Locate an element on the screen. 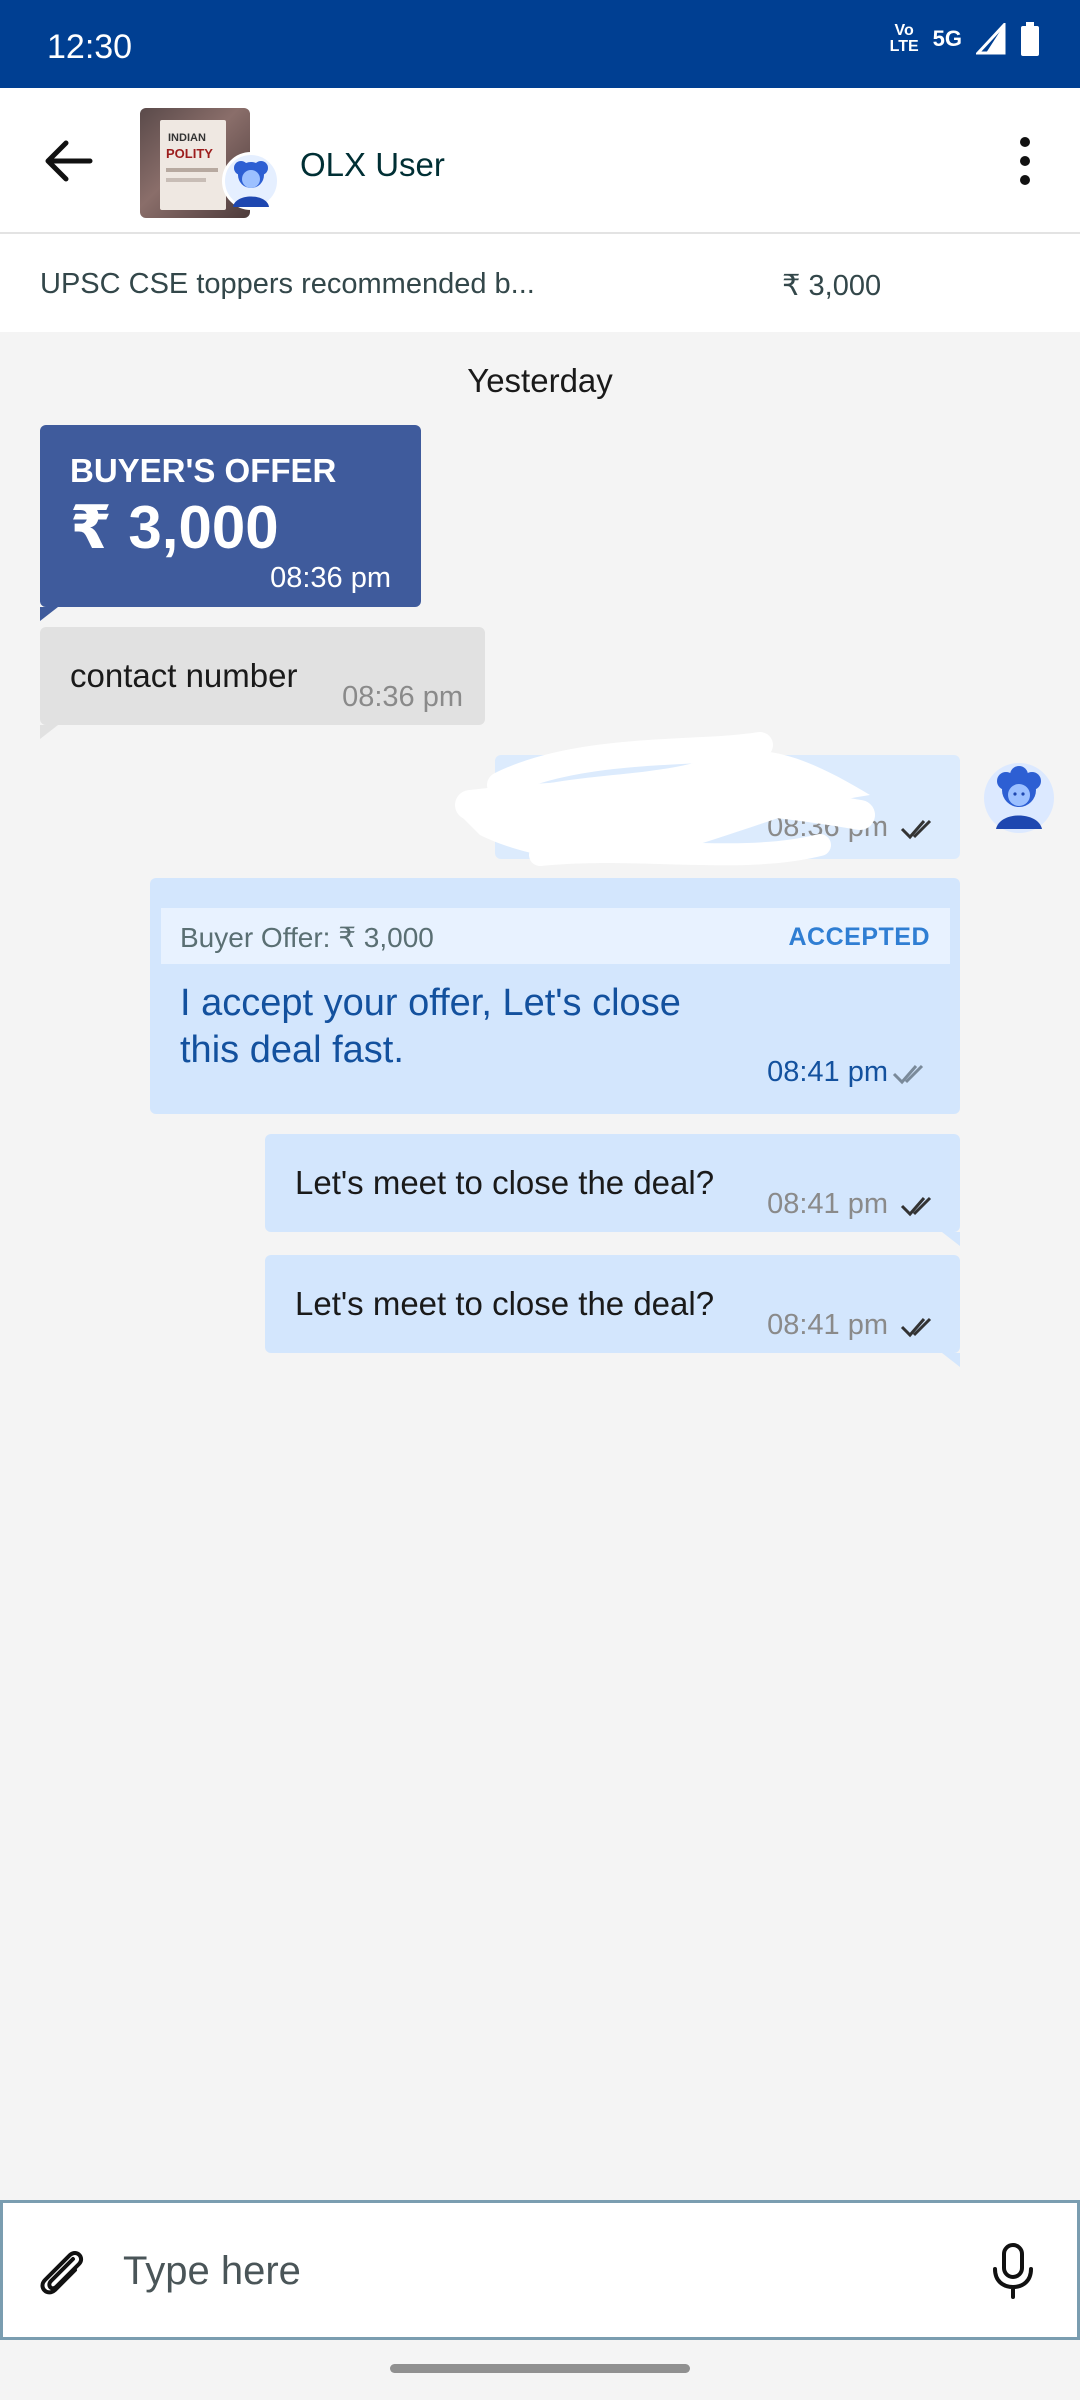  book-cover: INDIAN POLITY is located at coordinates (193, 165).